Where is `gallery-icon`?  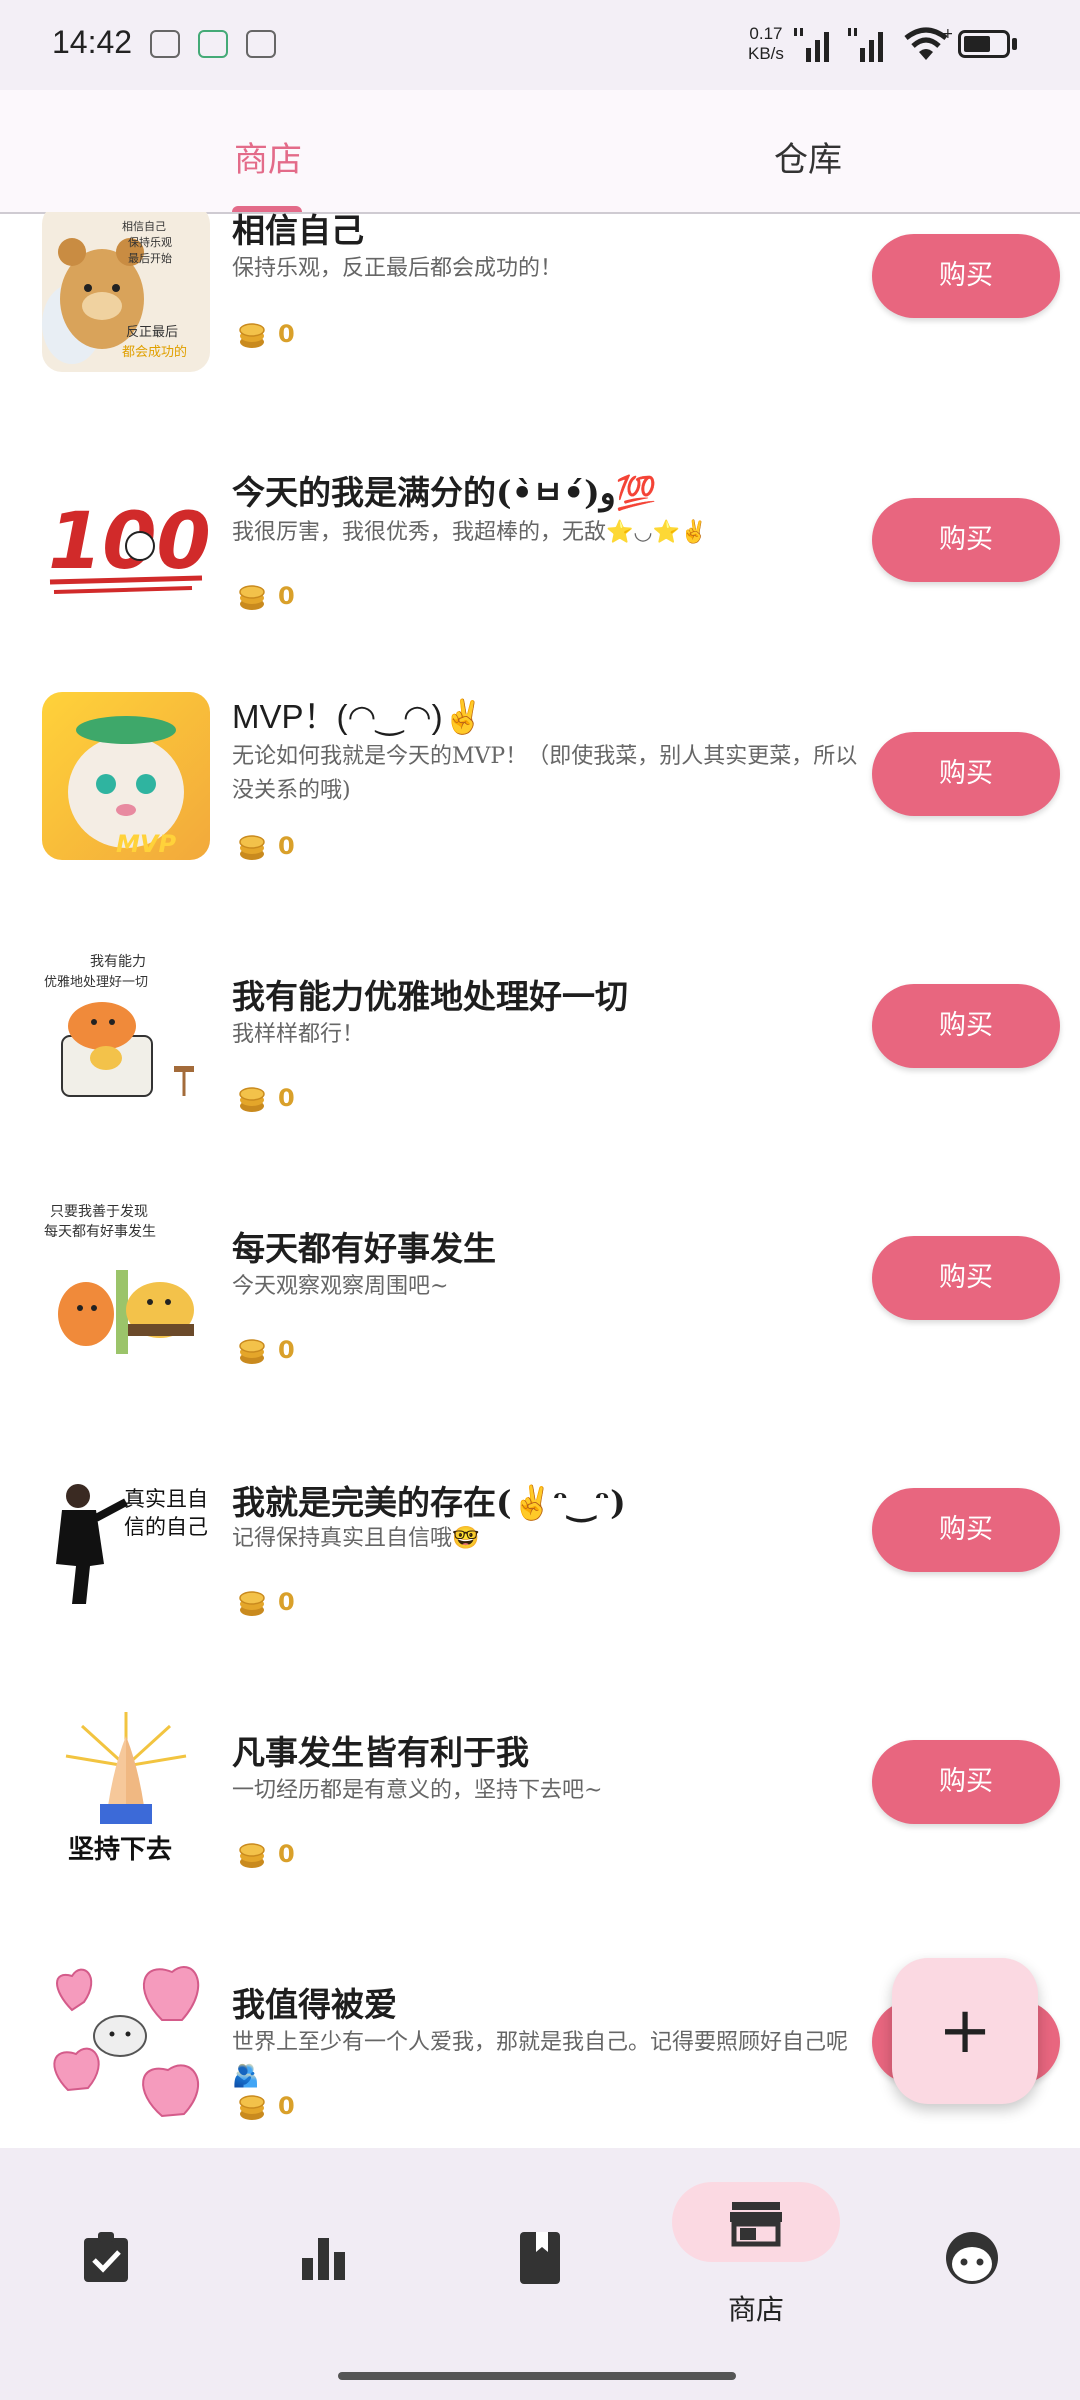 gallery-icon is located at coordinates (213, 44).